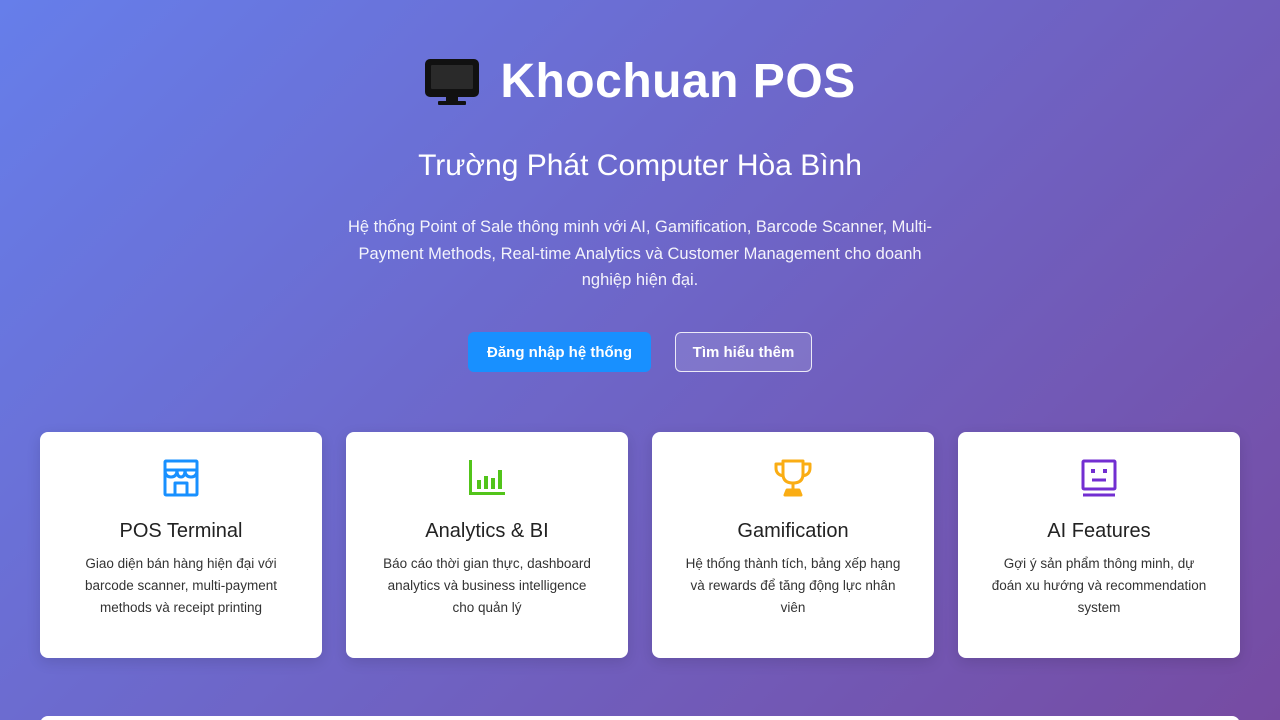  What do you see at coordinates (678, 81) in the screenshot?
I see `page-title: Khochuan POS` at bounding box center [678, 81].